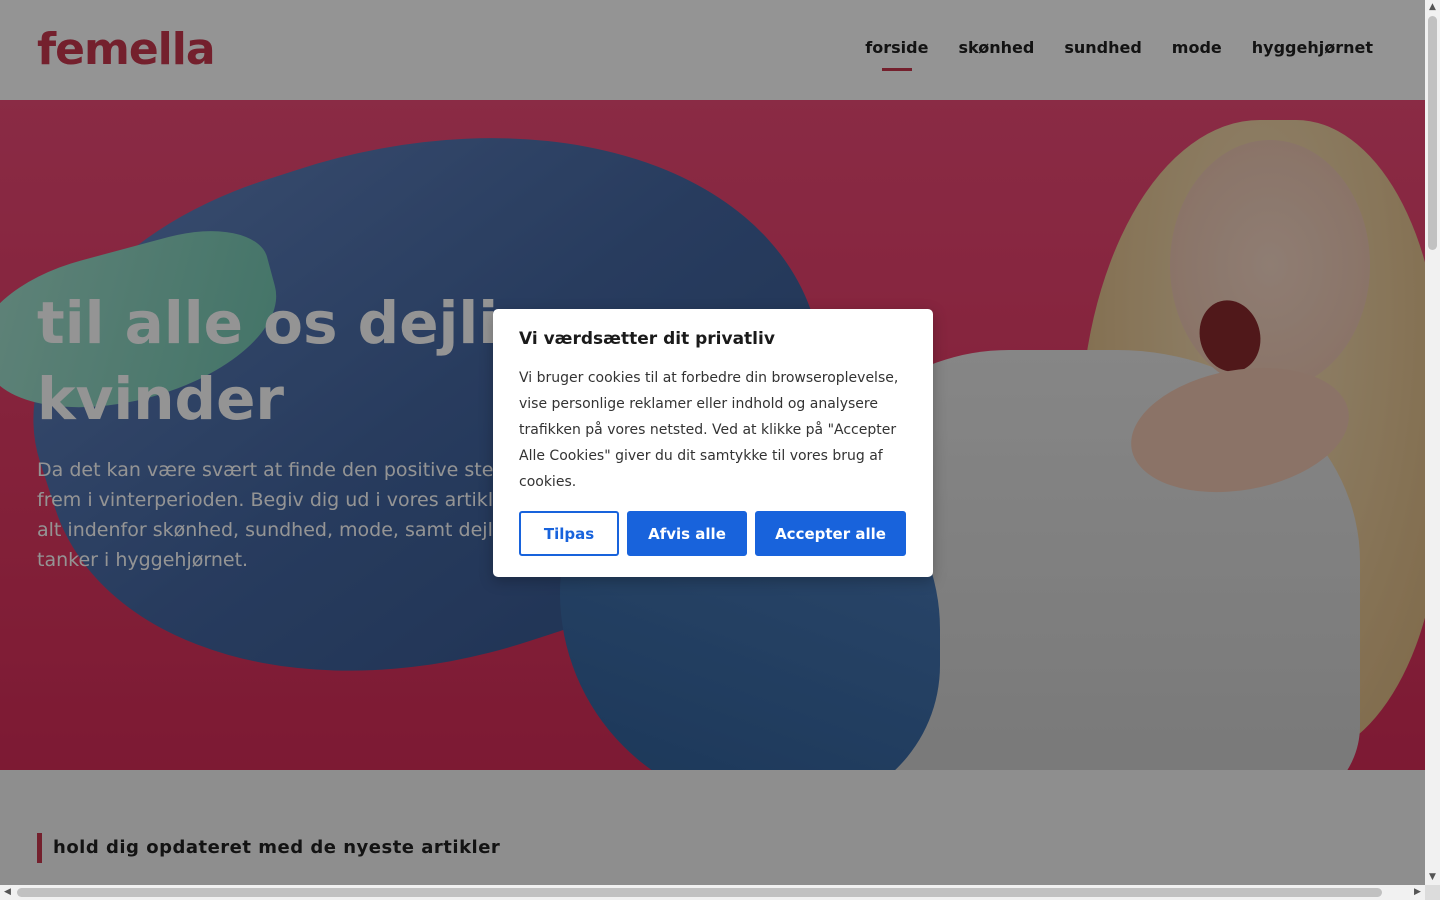 The width and height of the screenshot is (1440, 900). I want to click on reject-all-button: Afvis alle, so click(687, 533).